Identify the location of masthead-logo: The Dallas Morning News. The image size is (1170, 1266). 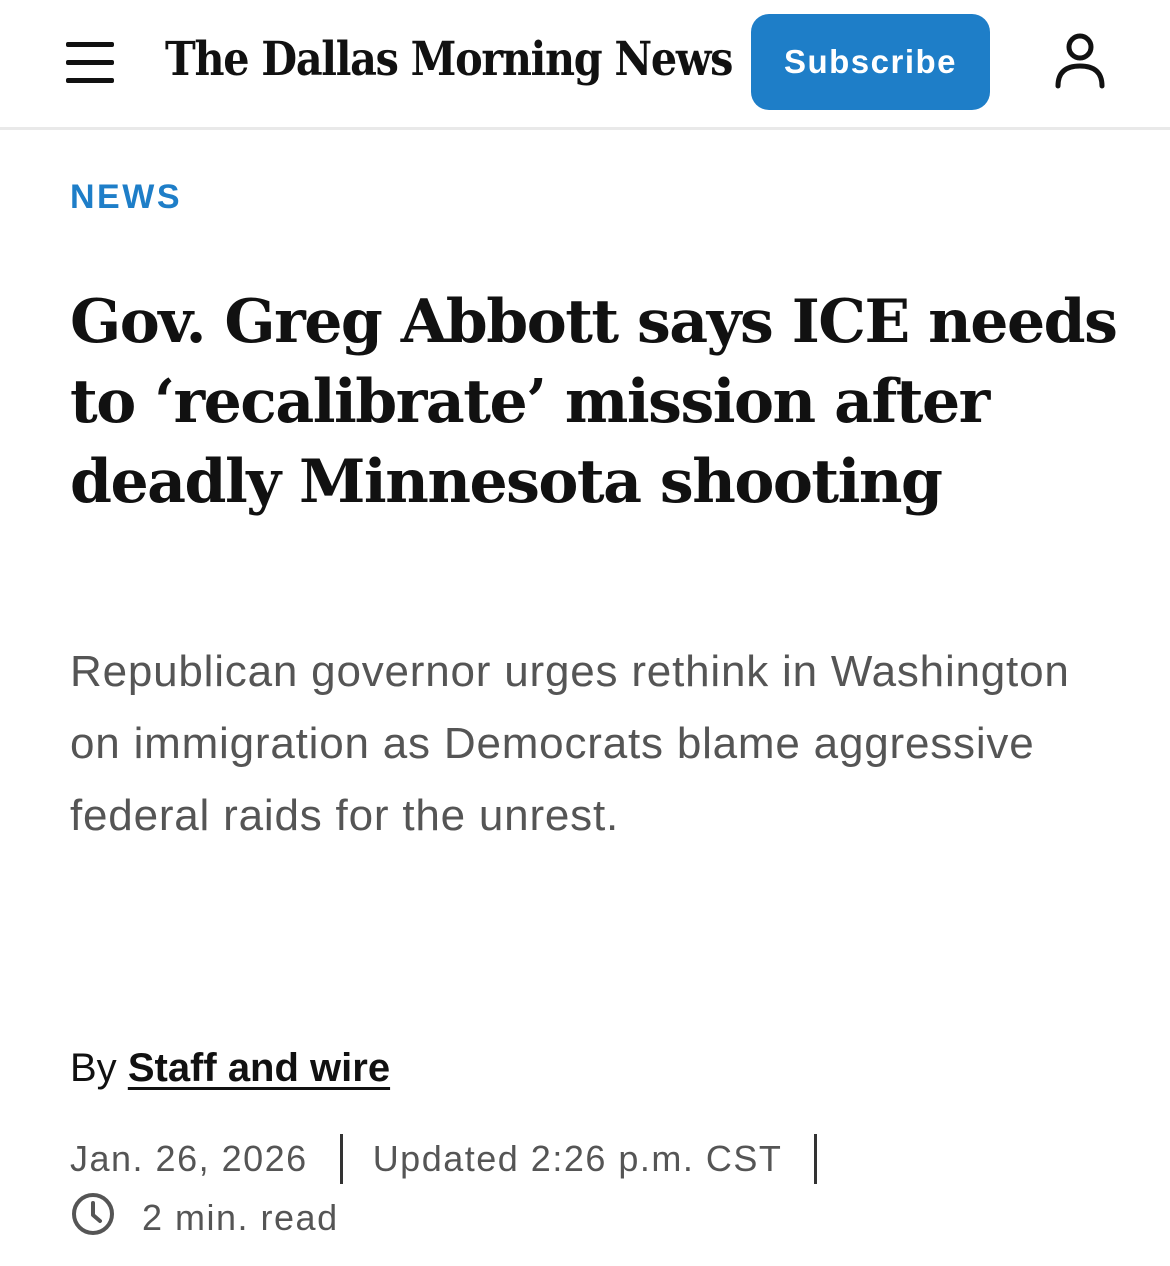
(449, 59).